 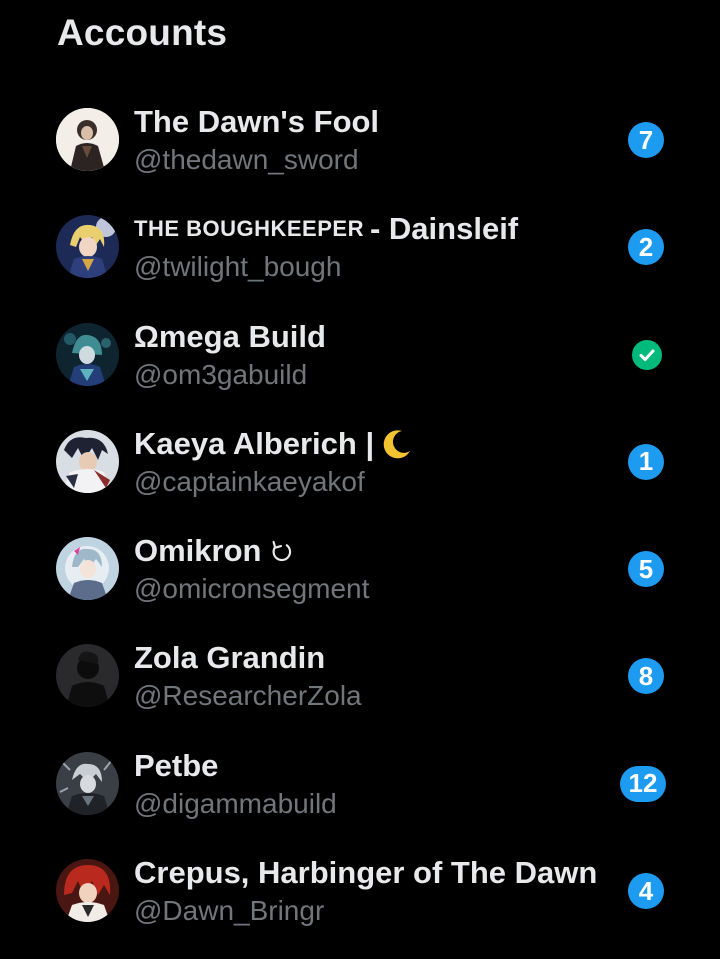 What do you see at coordinates (235, 803) in the screenshot?
I see `account-handle: @digammabuild` at bounding box center [235, 803].